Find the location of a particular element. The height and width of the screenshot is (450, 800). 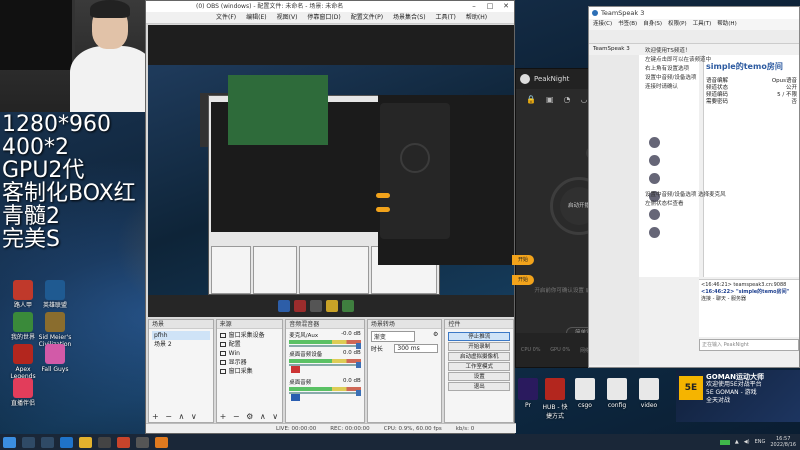

ts-menu-help: 帮助(H) is located at coordinates (726, 24).